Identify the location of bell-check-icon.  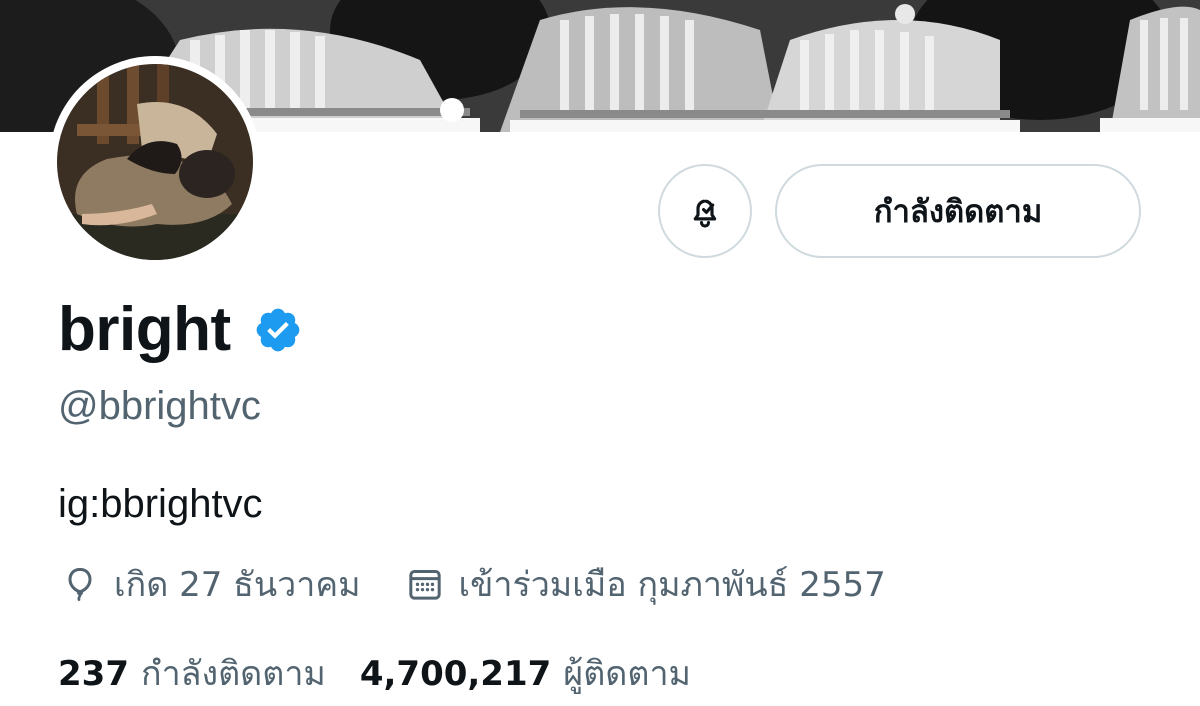
(705, 213).